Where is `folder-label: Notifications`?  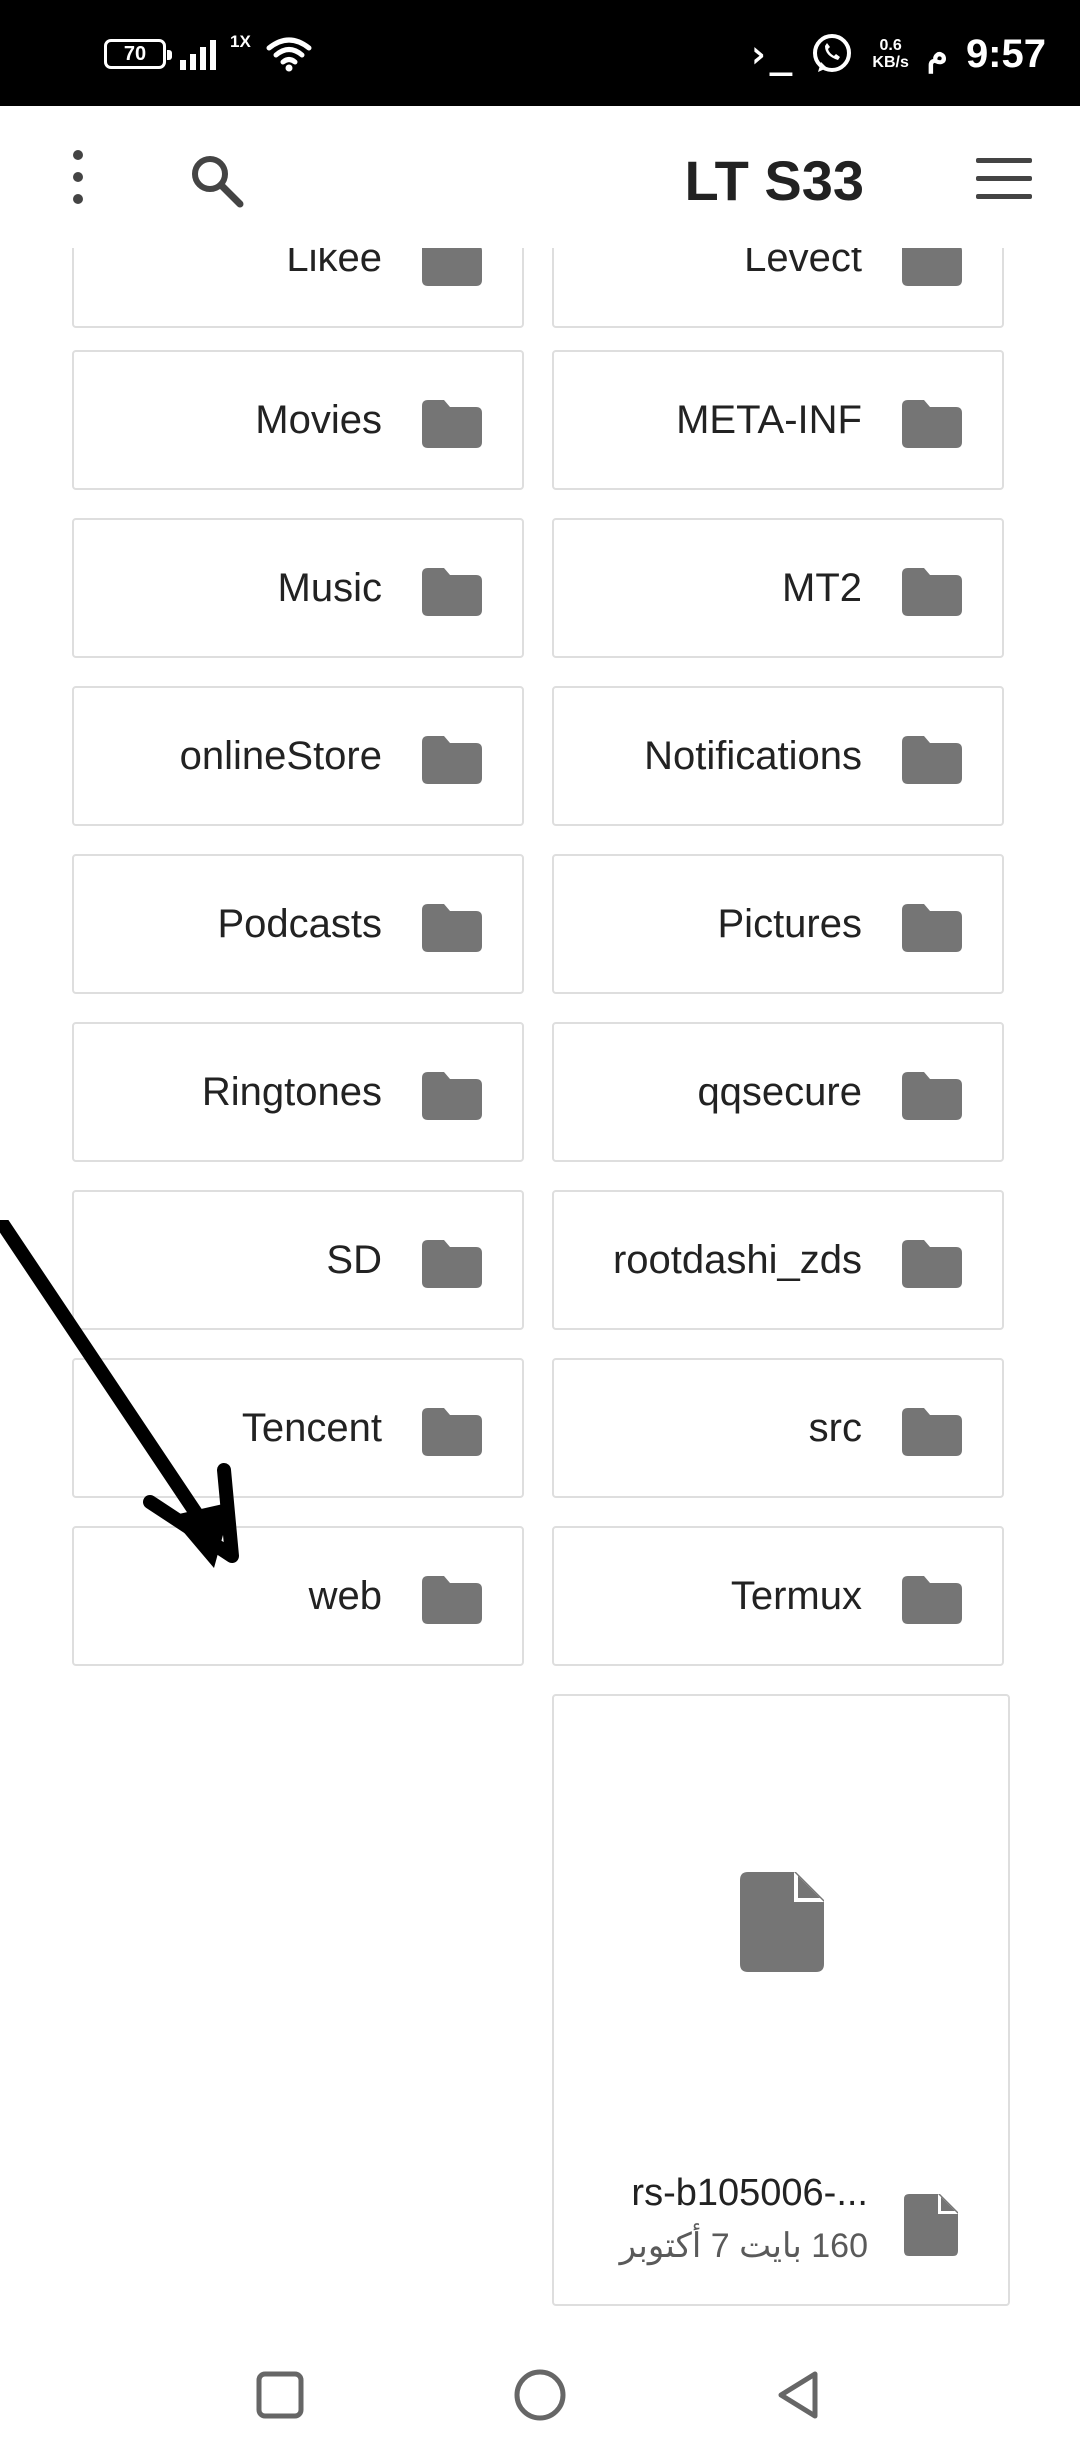
folder-label: Notifications is located at coordinates (753, 756).